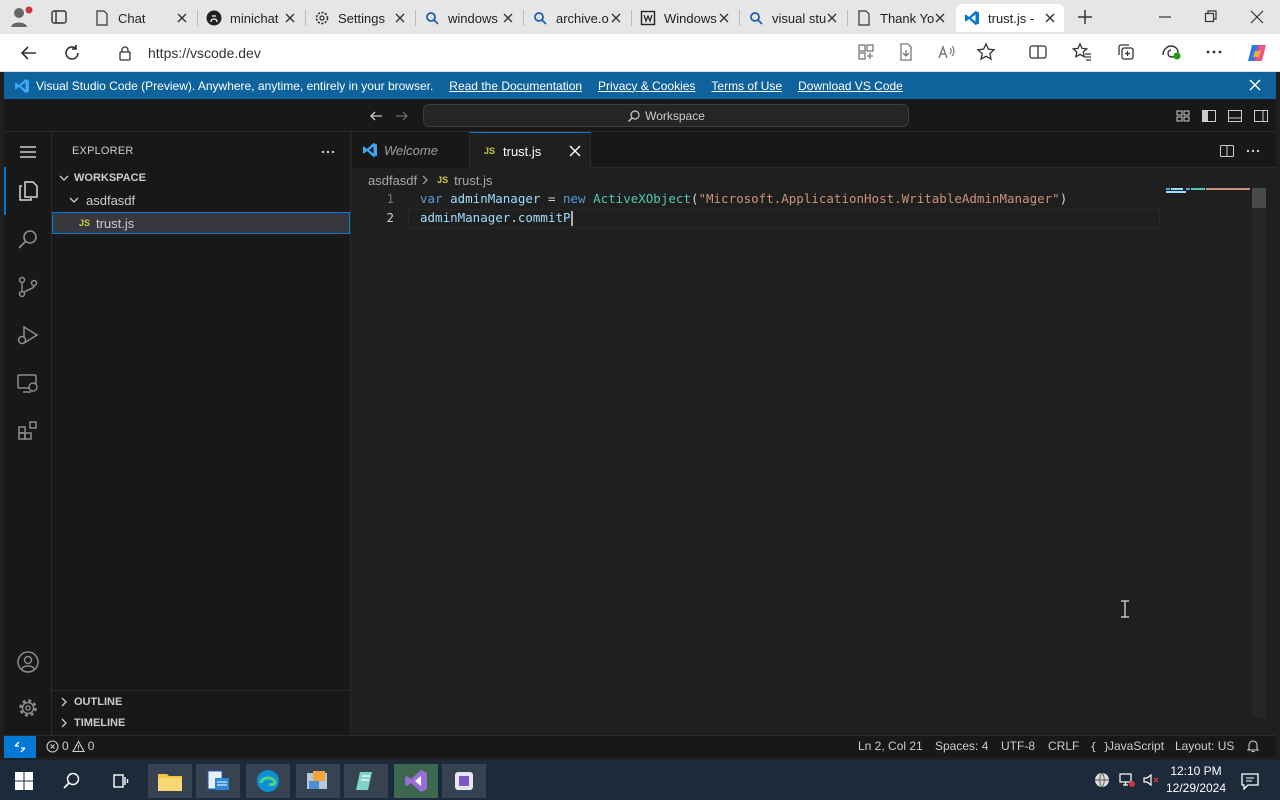 This screenshot has height=800, width=1280. Describe the element at coordinates (1209, 116) in the screenshot. I see `toggle-primary-sidebar-icon` at that location.